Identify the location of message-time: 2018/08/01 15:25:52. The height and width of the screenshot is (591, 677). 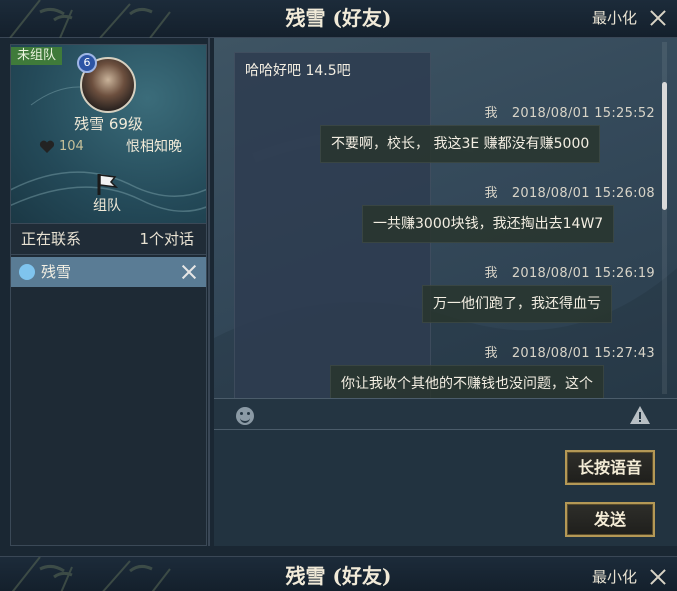
(583, 113).